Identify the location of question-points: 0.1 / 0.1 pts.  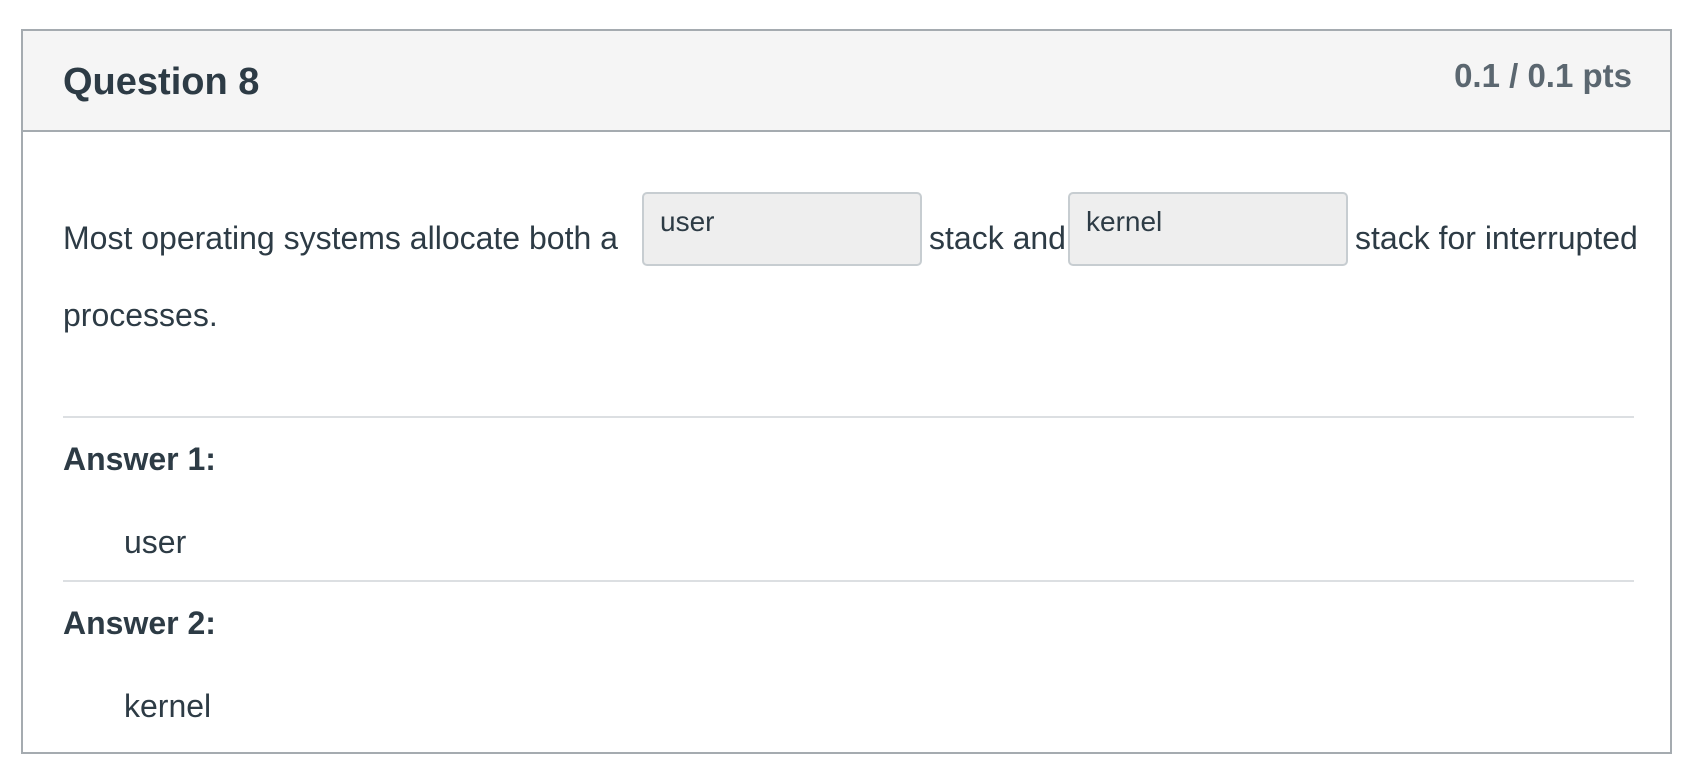
(1543, 75).